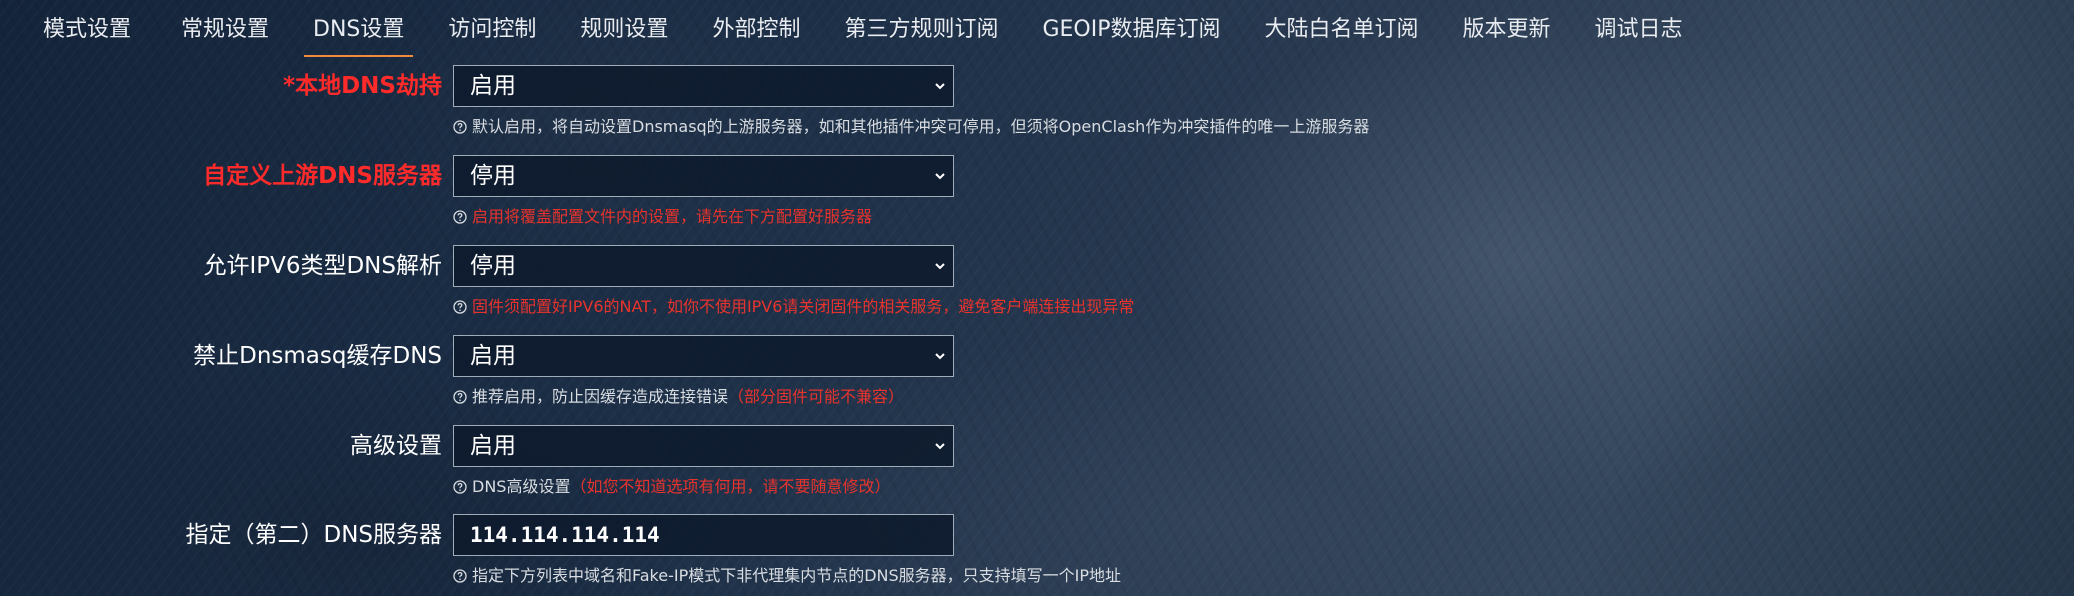  What do you see at coordinates (87, 28) in the screenshot?
I see `tab-mode-settings: 模式设置` at bounding box center [87, 28].